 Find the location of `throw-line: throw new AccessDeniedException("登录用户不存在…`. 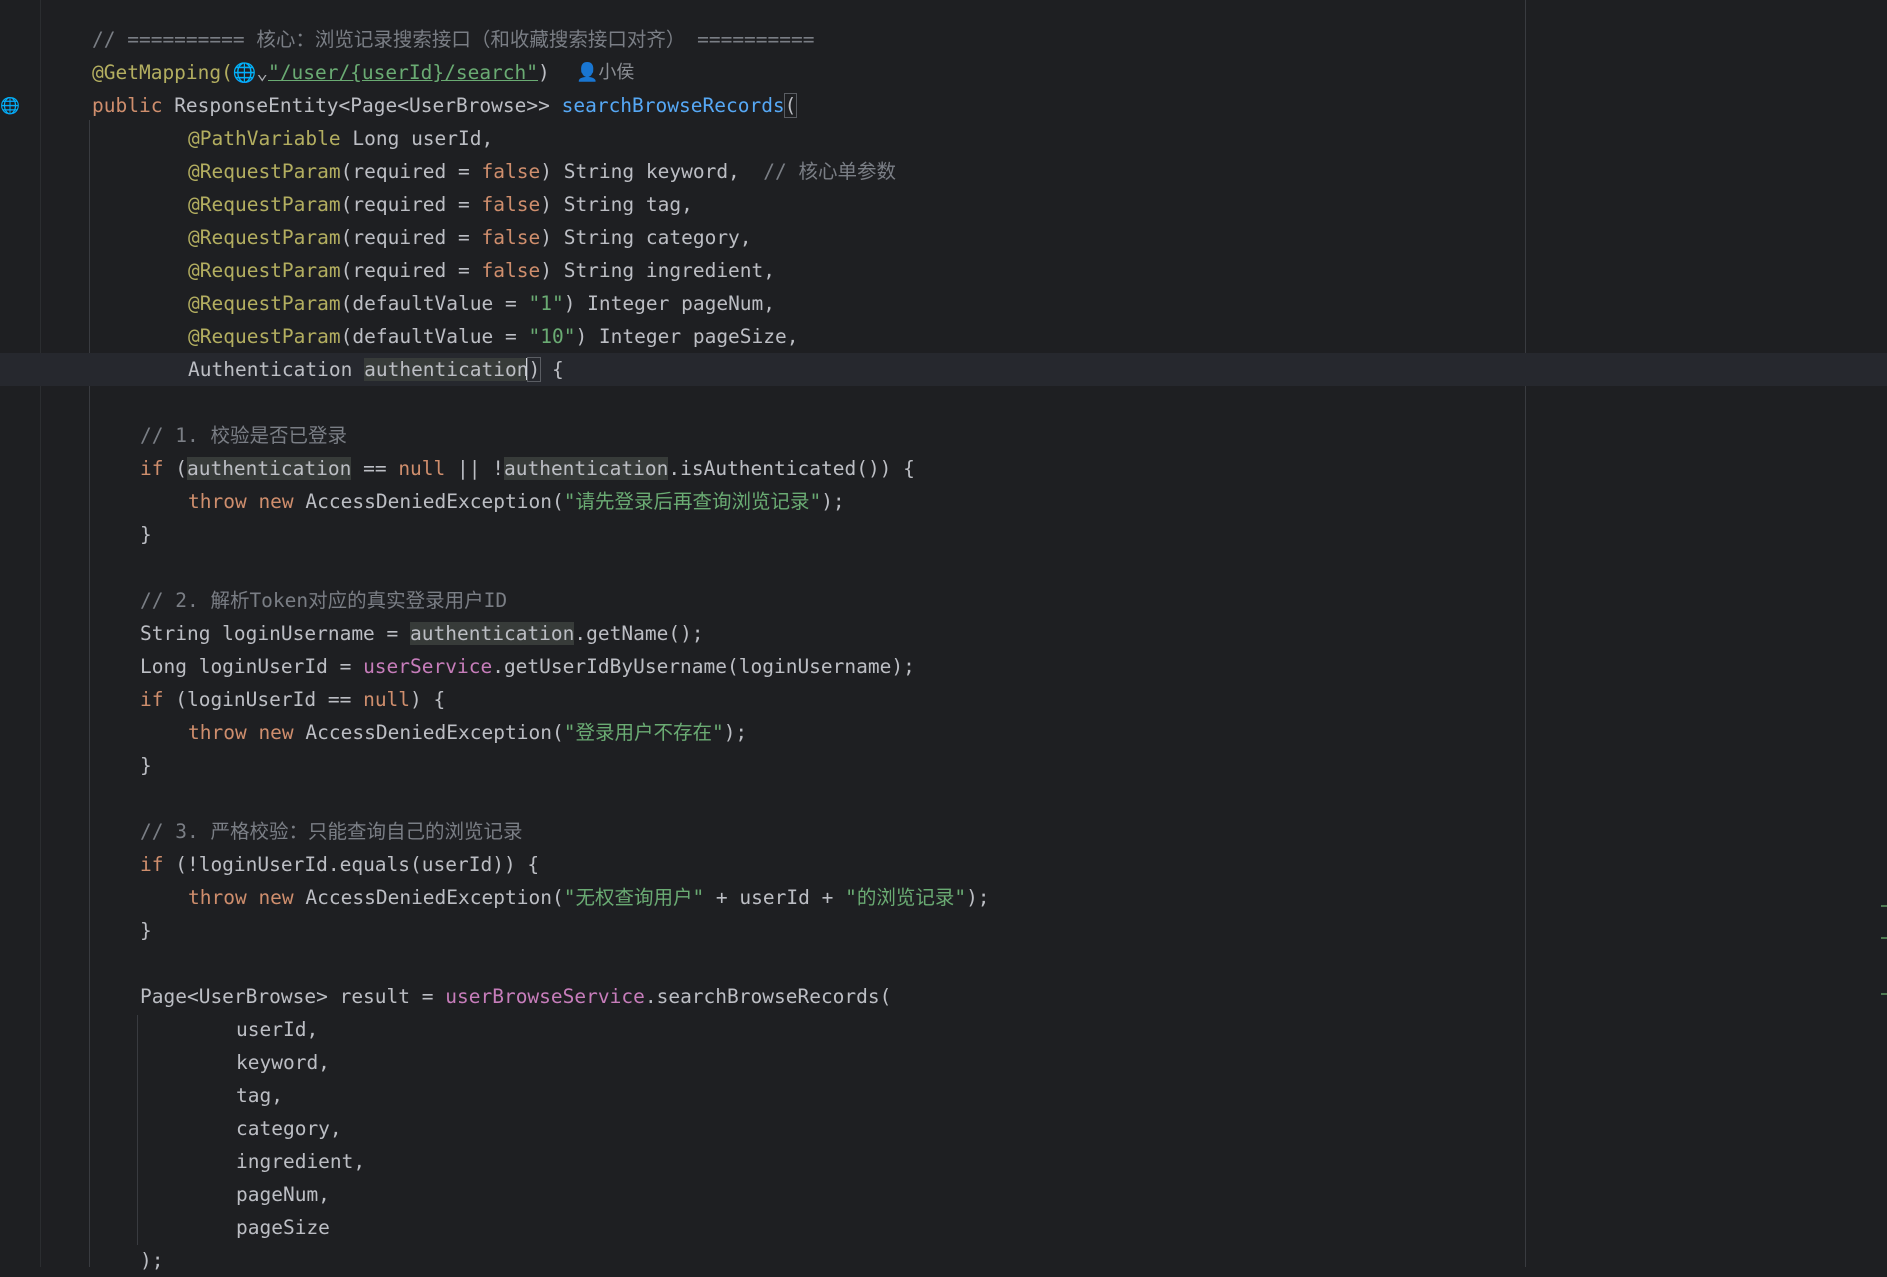

throw-line: throw new AccessDeniedException("登录用户不存在… is located at coordinates (467, 732).